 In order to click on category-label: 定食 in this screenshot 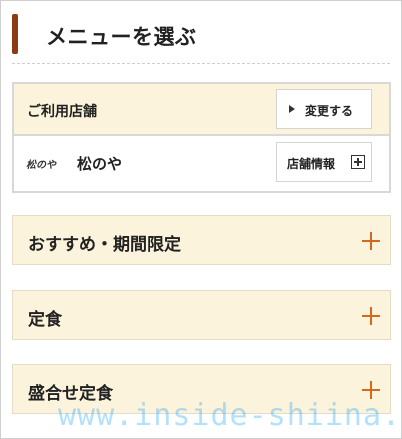, I will do `click(45, 320)`.